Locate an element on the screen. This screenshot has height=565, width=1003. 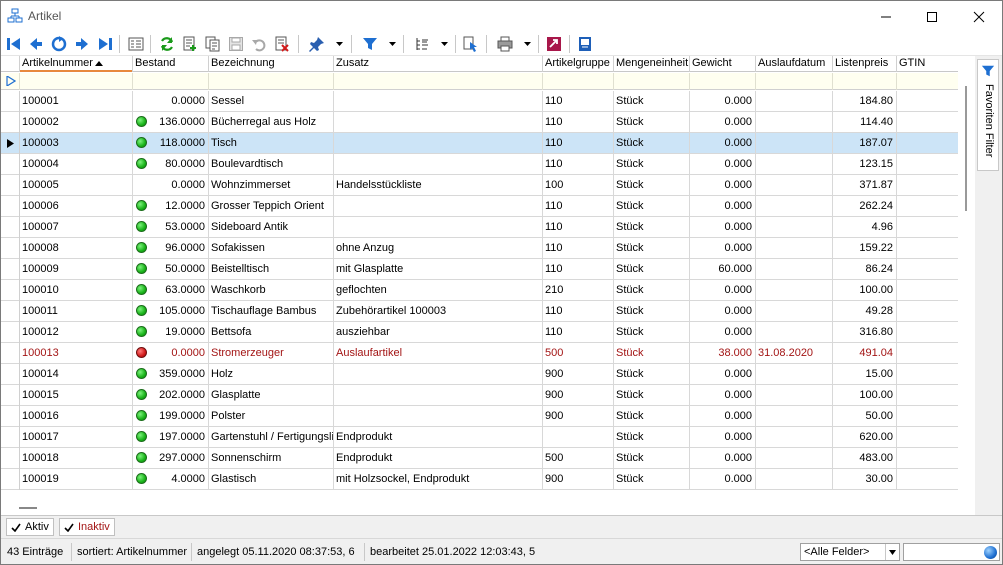
cell-bezeichnung: Boulevardtisch is located at coordinates (271, 164).